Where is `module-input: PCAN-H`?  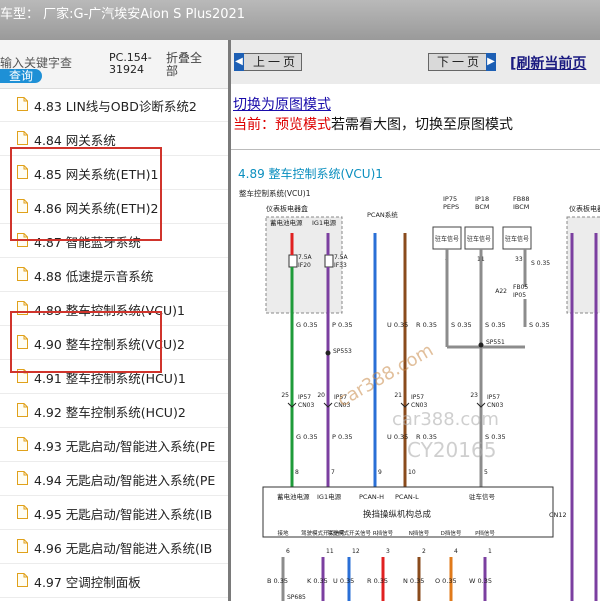
module-input: PCAN-H is located at coordinates (371, 497).